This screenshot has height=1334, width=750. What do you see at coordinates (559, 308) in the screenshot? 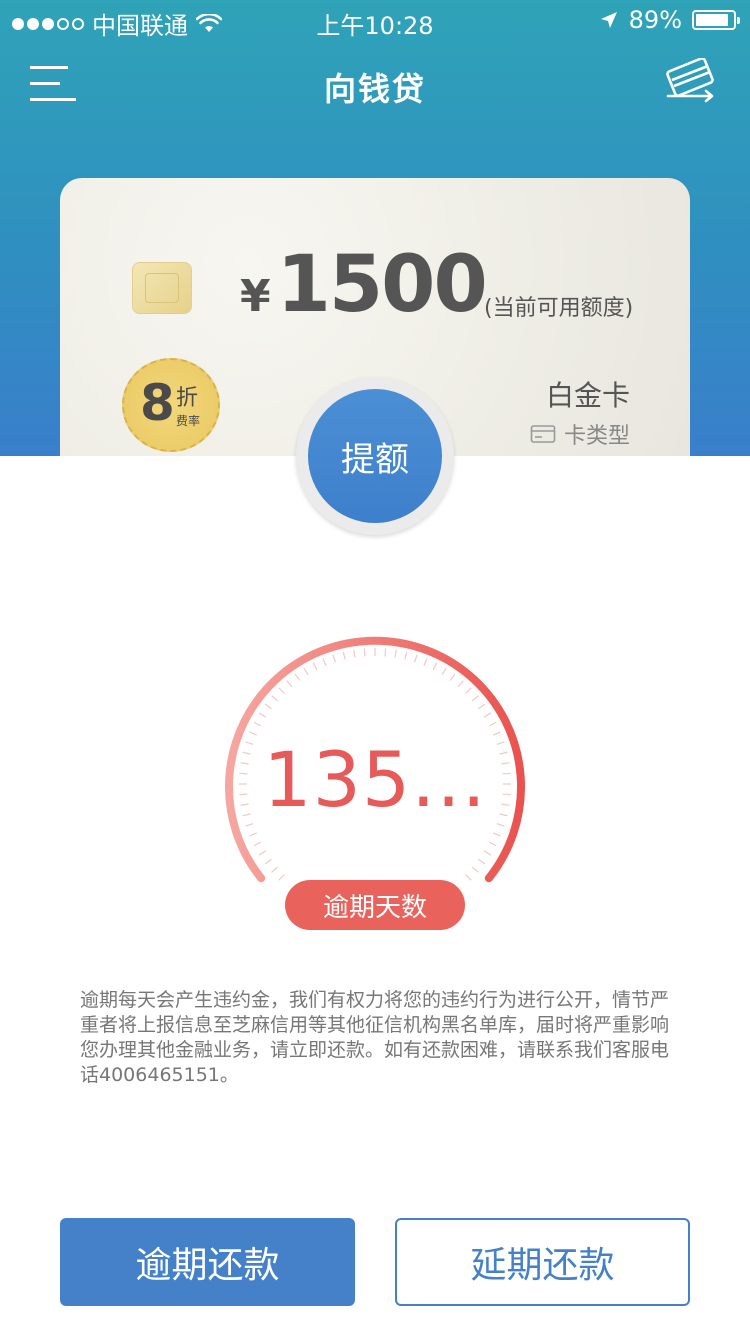
I see `amount-label: (当前可用额度)` at bounding box center [559, 308].